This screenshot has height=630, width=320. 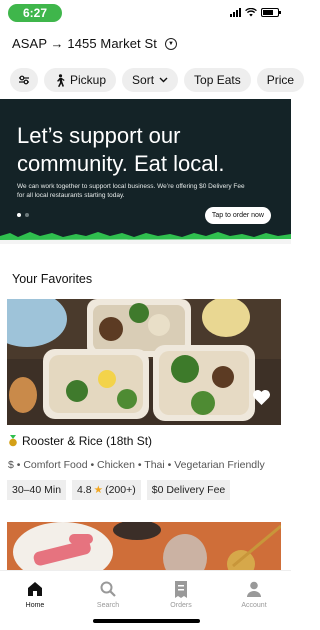 I want to click on tab-account: Account, so click(x=254, y=594).